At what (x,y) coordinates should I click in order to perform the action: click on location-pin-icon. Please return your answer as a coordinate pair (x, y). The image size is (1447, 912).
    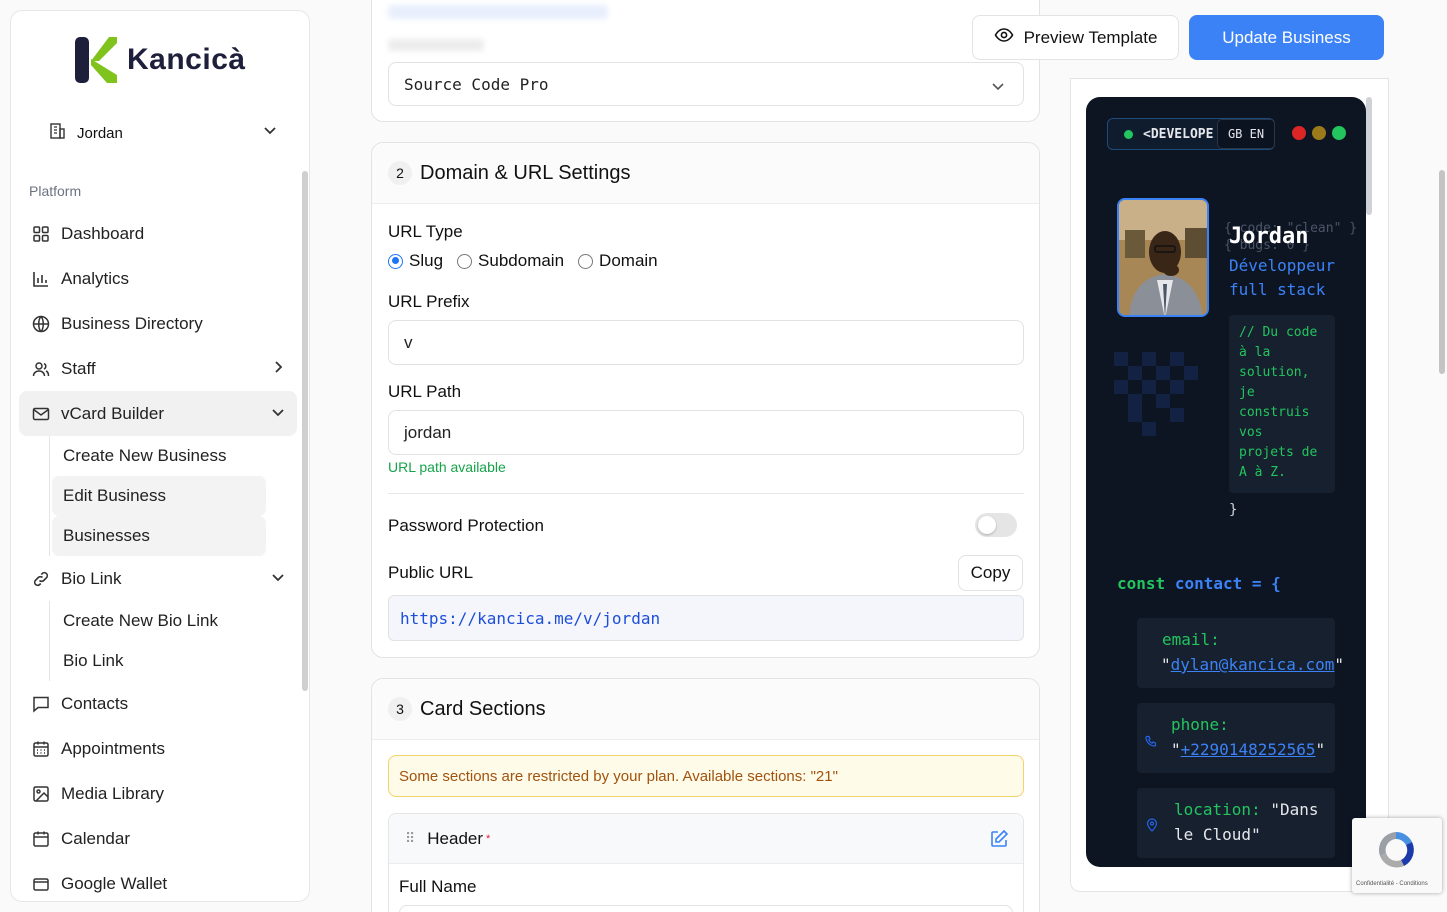
    Looking at the image, I should click on (1152, 826).